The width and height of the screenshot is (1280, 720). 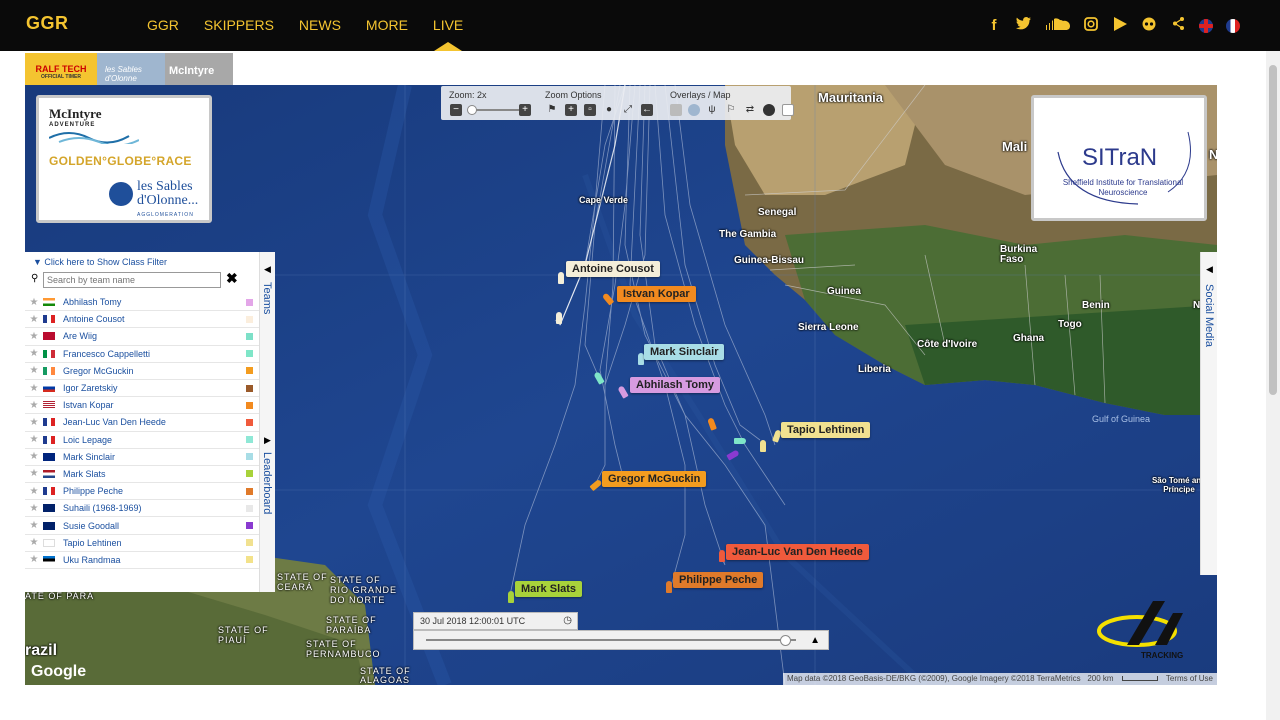 What do you see at coordinates (448, 25) in the screenshot?
I see `nav-live: LIVE` at bounding box center [448, 25].